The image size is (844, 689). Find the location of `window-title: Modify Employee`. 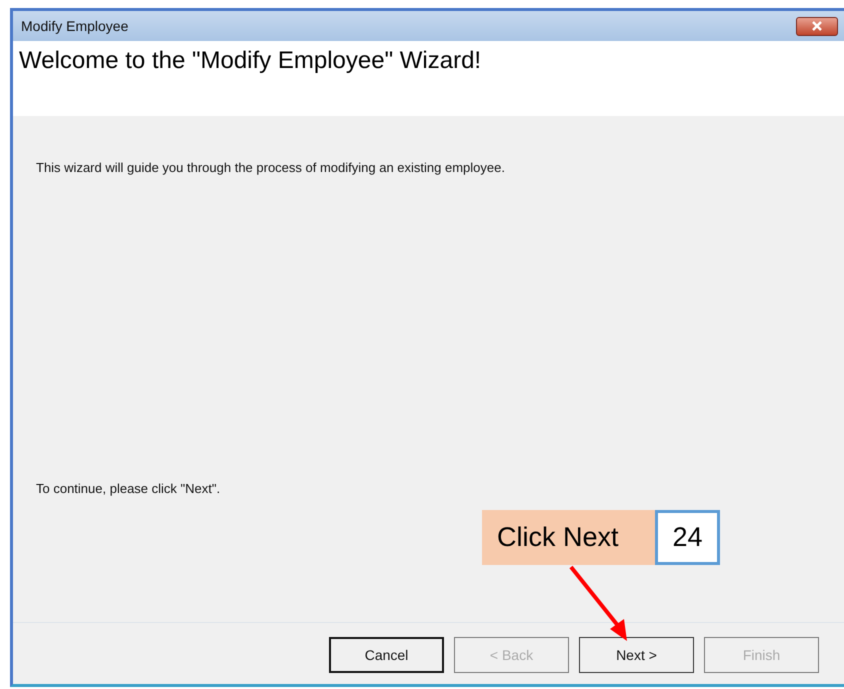

window-title: Modify Employee is located at coordinates (74, 26).